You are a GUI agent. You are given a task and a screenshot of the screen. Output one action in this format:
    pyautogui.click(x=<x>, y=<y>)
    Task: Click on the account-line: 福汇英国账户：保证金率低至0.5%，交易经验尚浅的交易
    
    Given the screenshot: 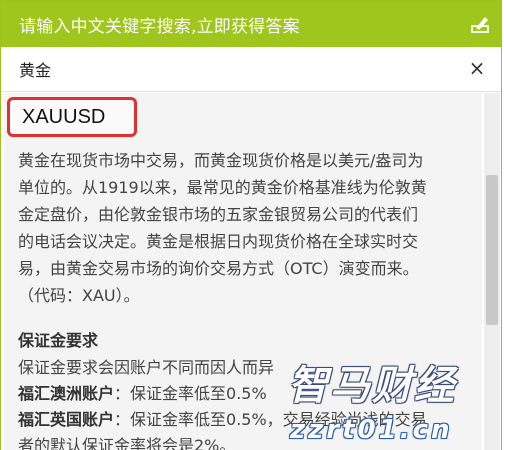 What is the action you would take?
    pyautogui.click(x=250, y=418)
    